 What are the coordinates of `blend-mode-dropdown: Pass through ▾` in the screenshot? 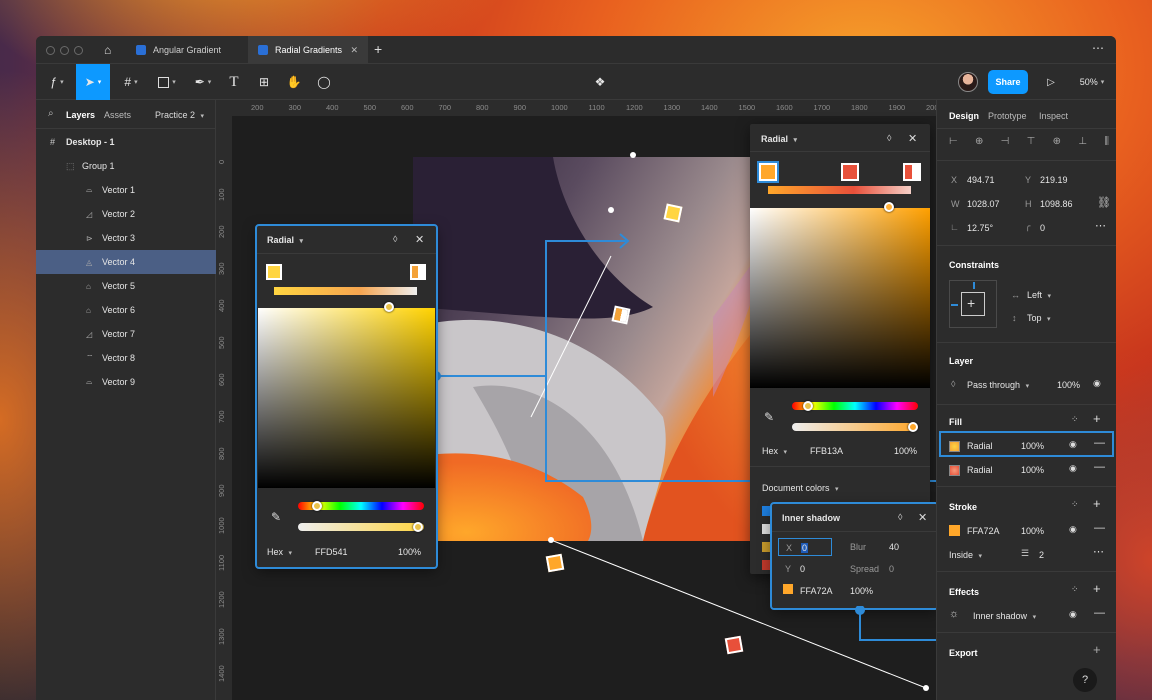 It's located at (998, 385).